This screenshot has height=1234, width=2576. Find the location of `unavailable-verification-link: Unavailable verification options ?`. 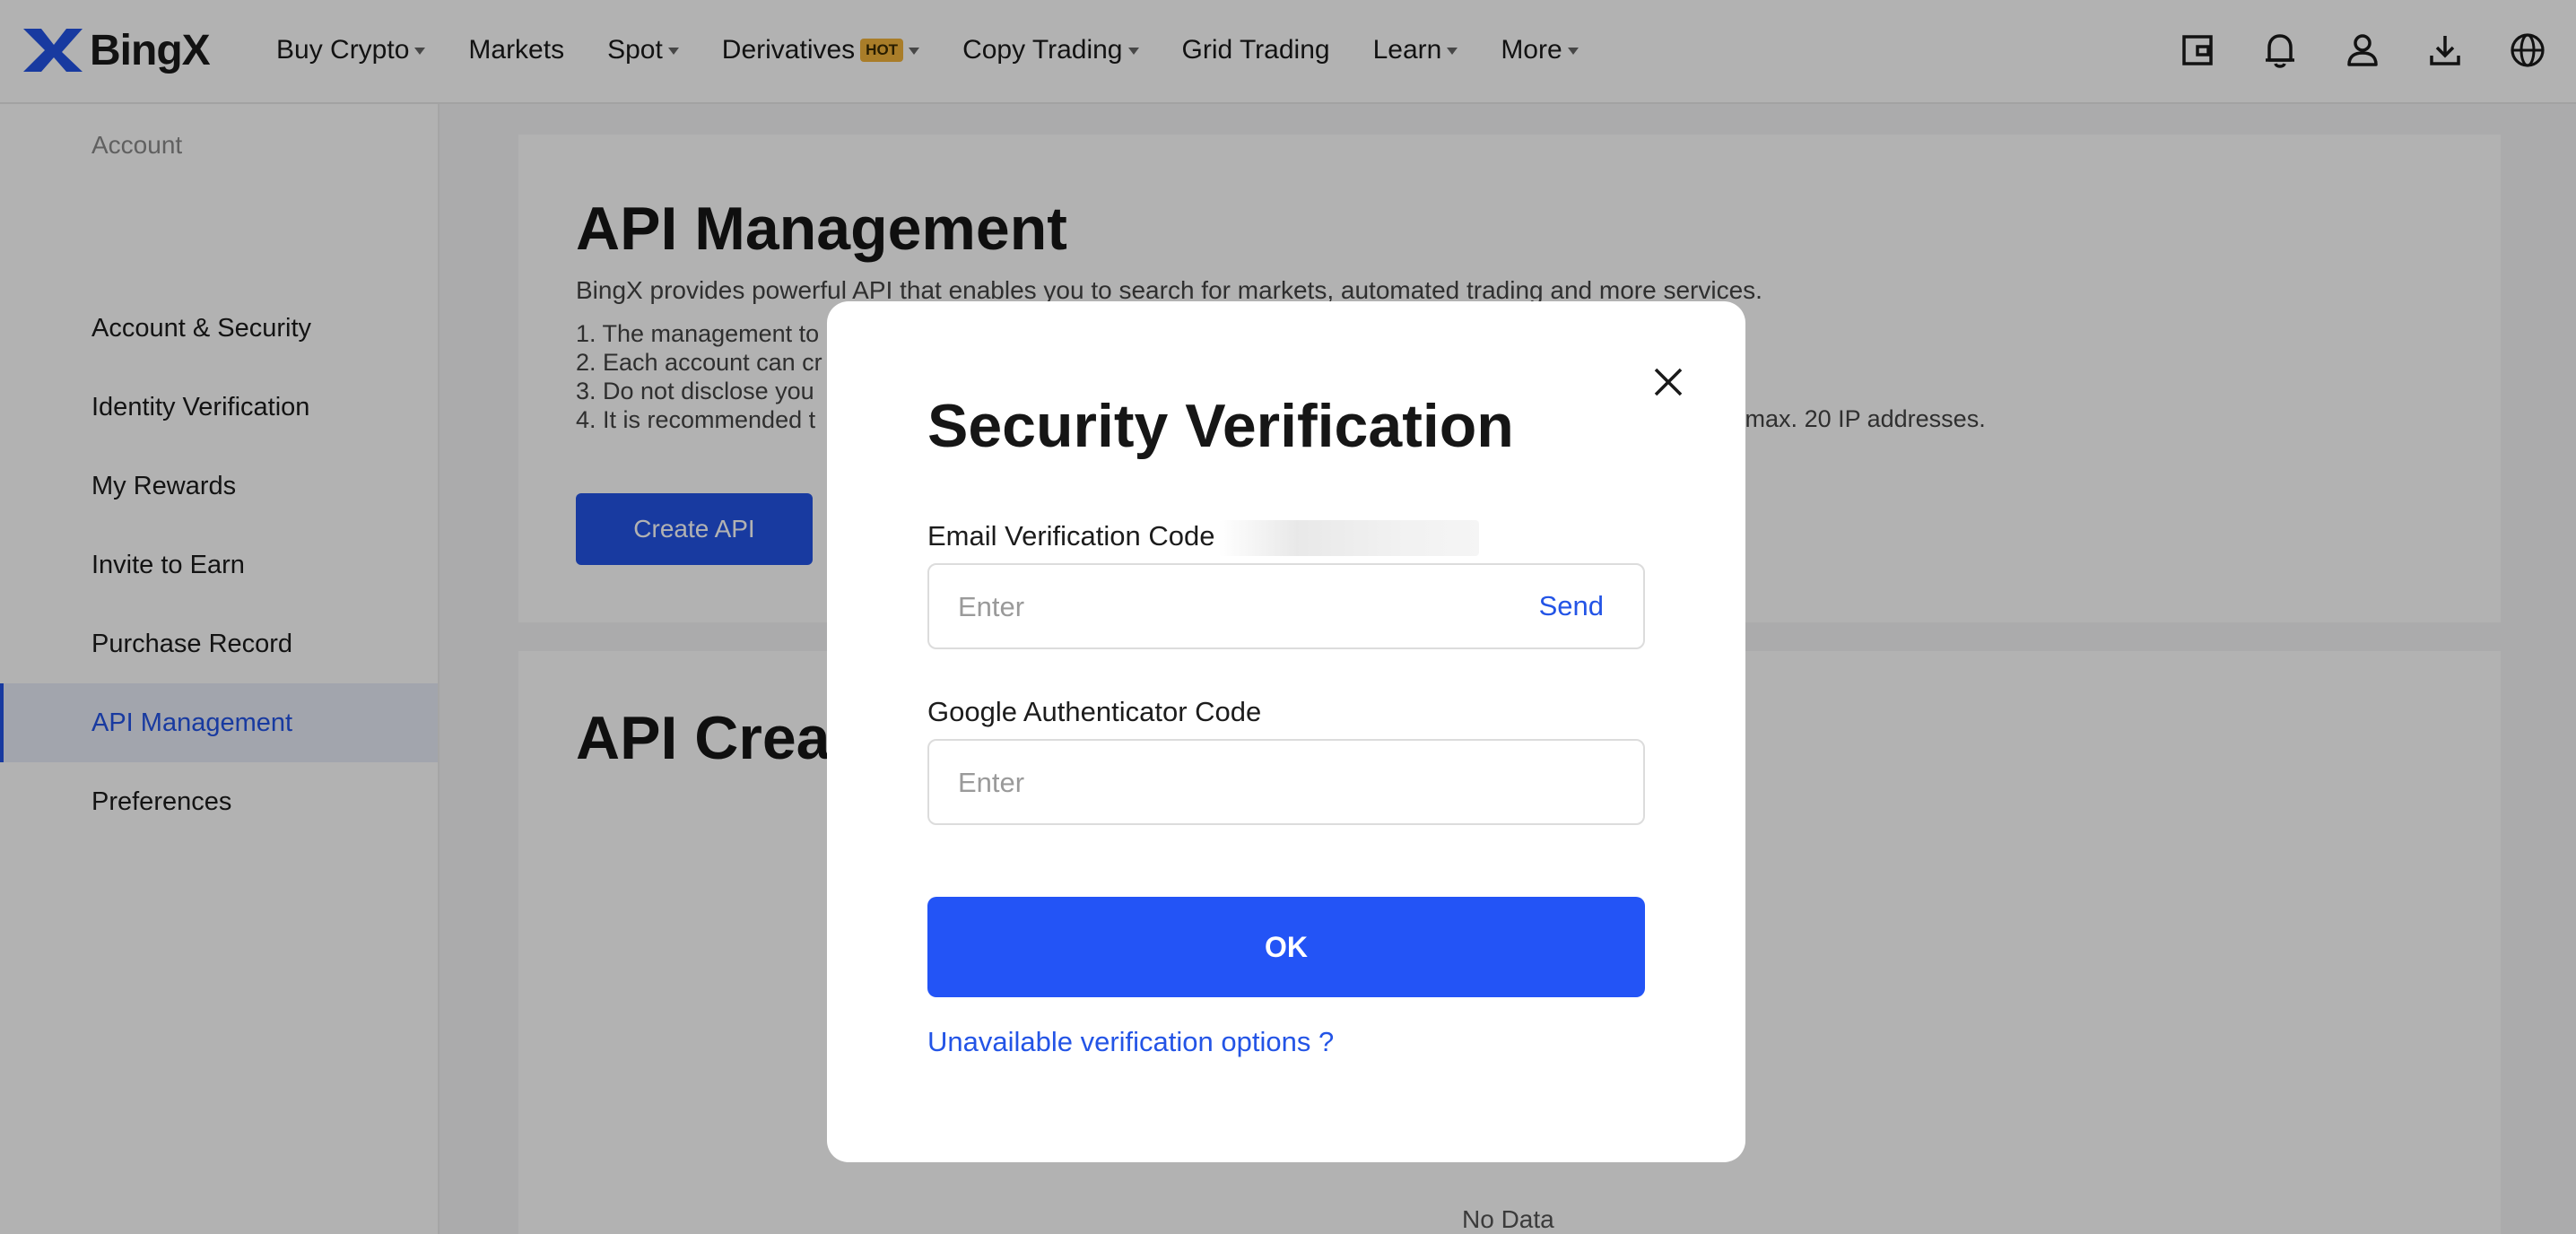

unavailable-verification-link: Unavailable verification options ? is located at coordinates (1130, 1042).